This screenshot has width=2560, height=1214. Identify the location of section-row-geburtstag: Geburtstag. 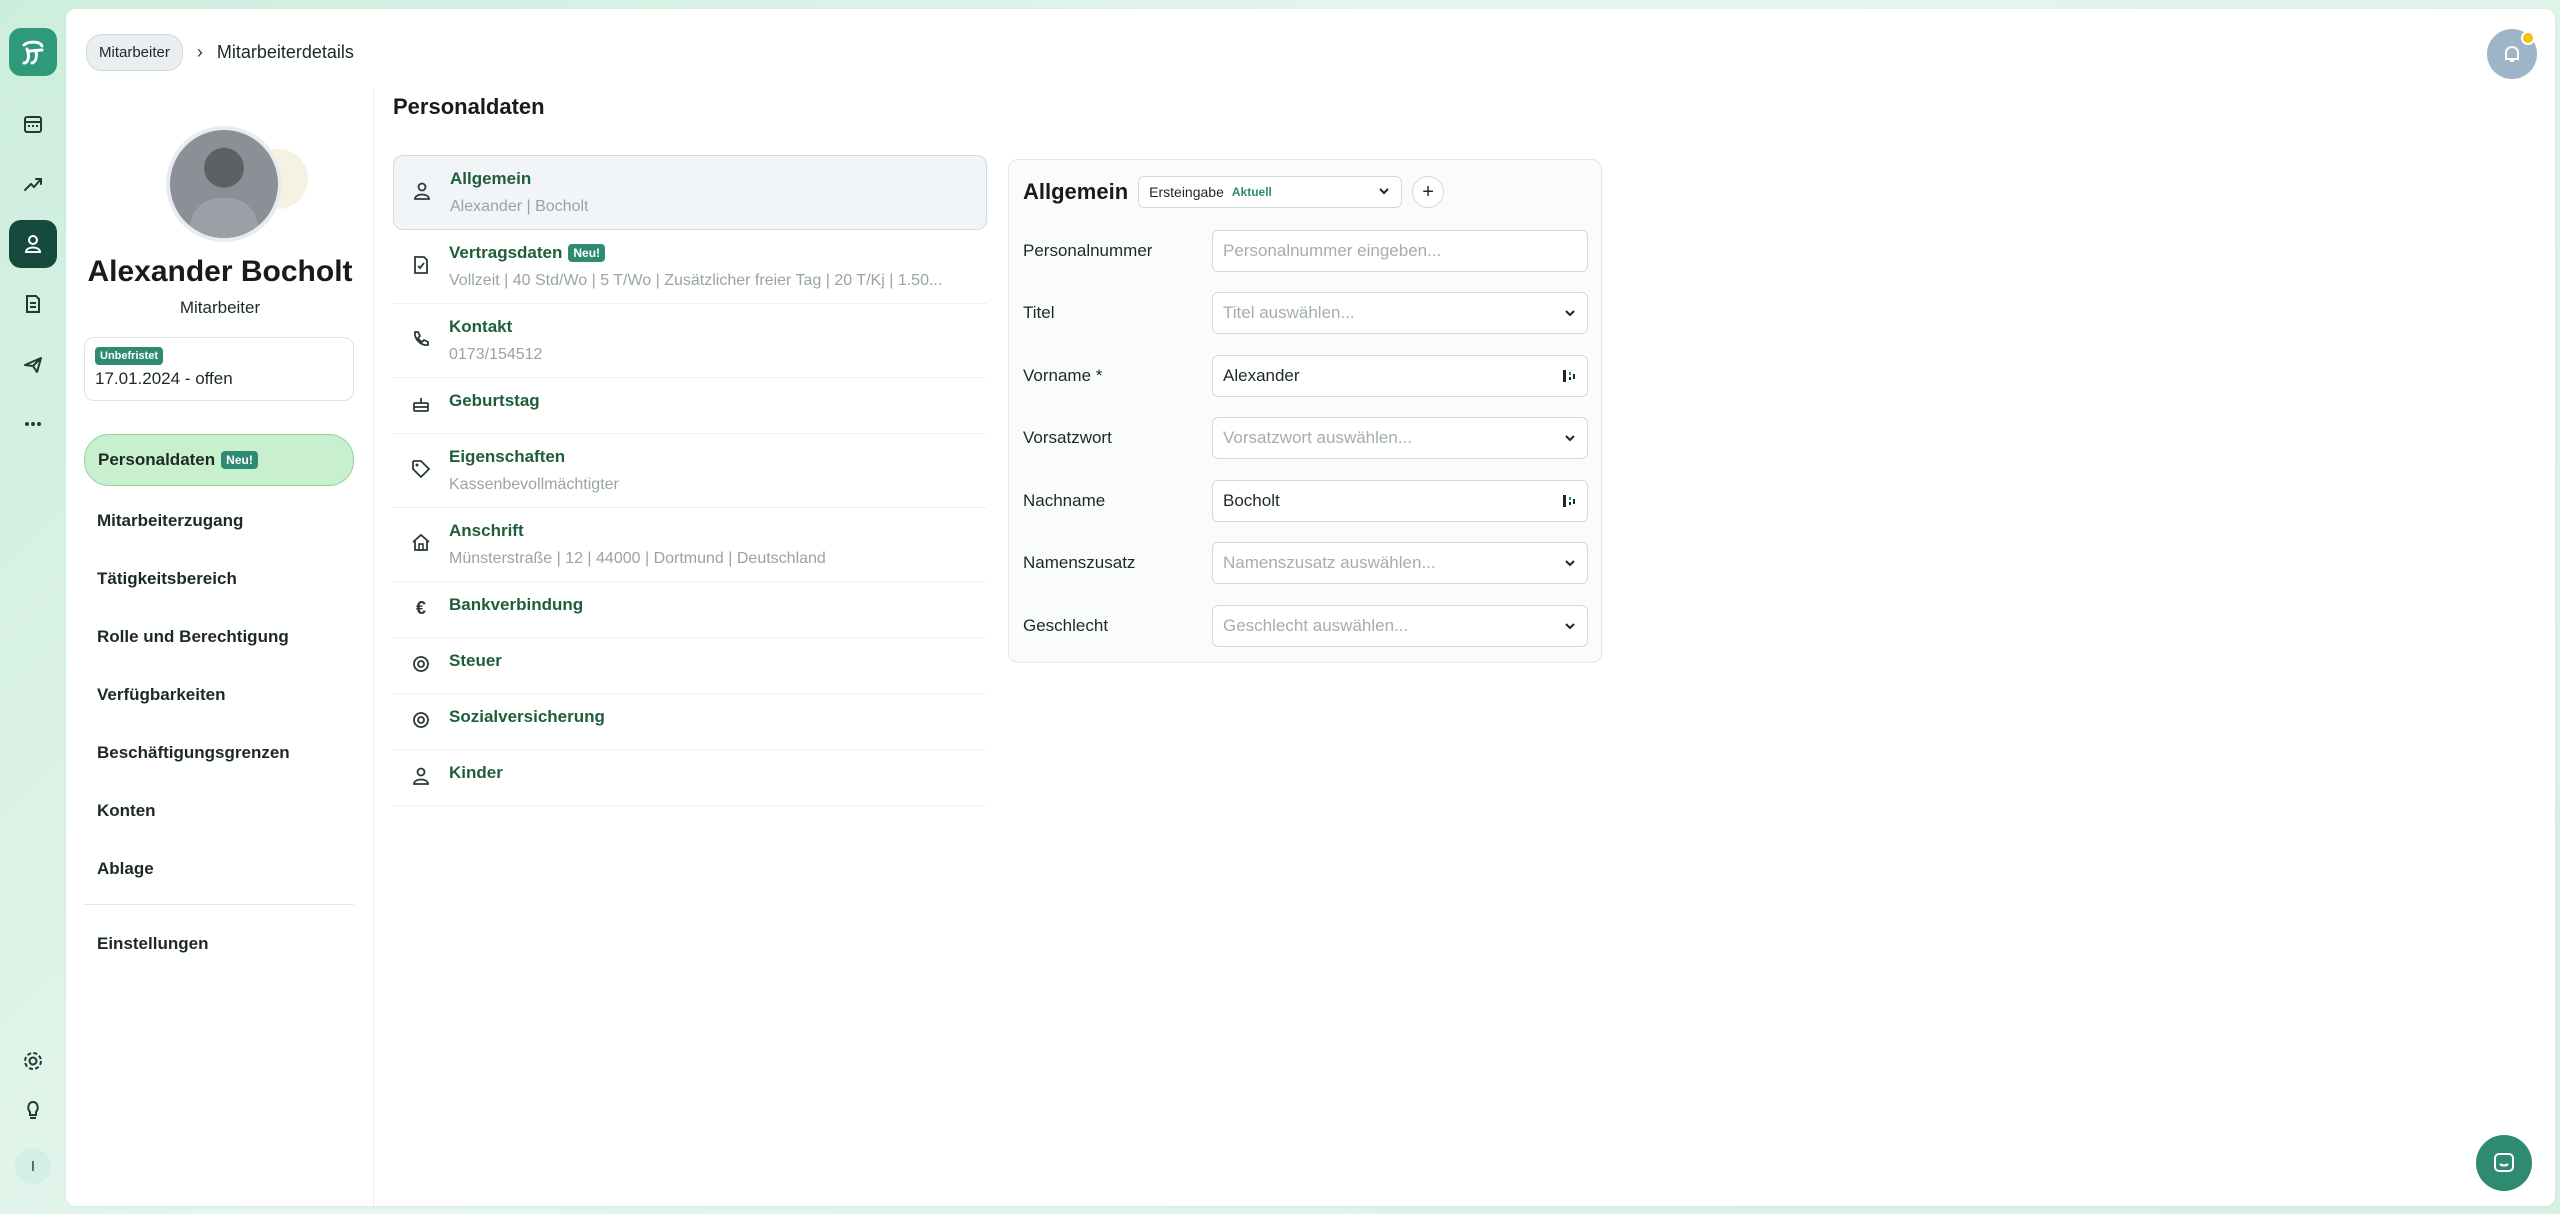
(690, 406).